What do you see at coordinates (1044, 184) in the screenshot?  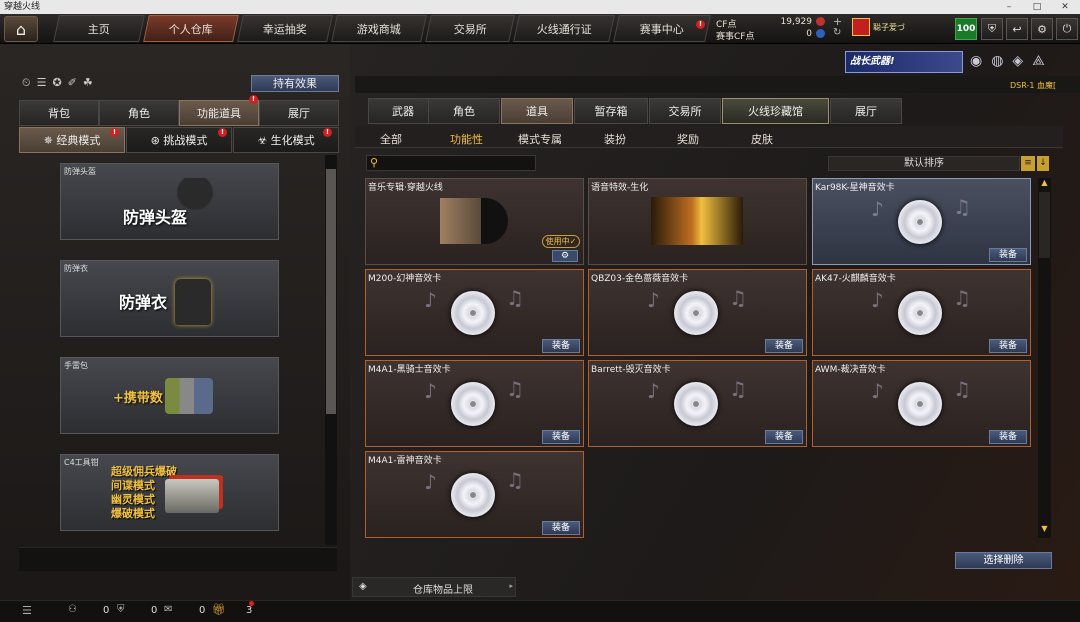 I see `scroll-up-icon: ▲` at bounding box center [1044, 184].